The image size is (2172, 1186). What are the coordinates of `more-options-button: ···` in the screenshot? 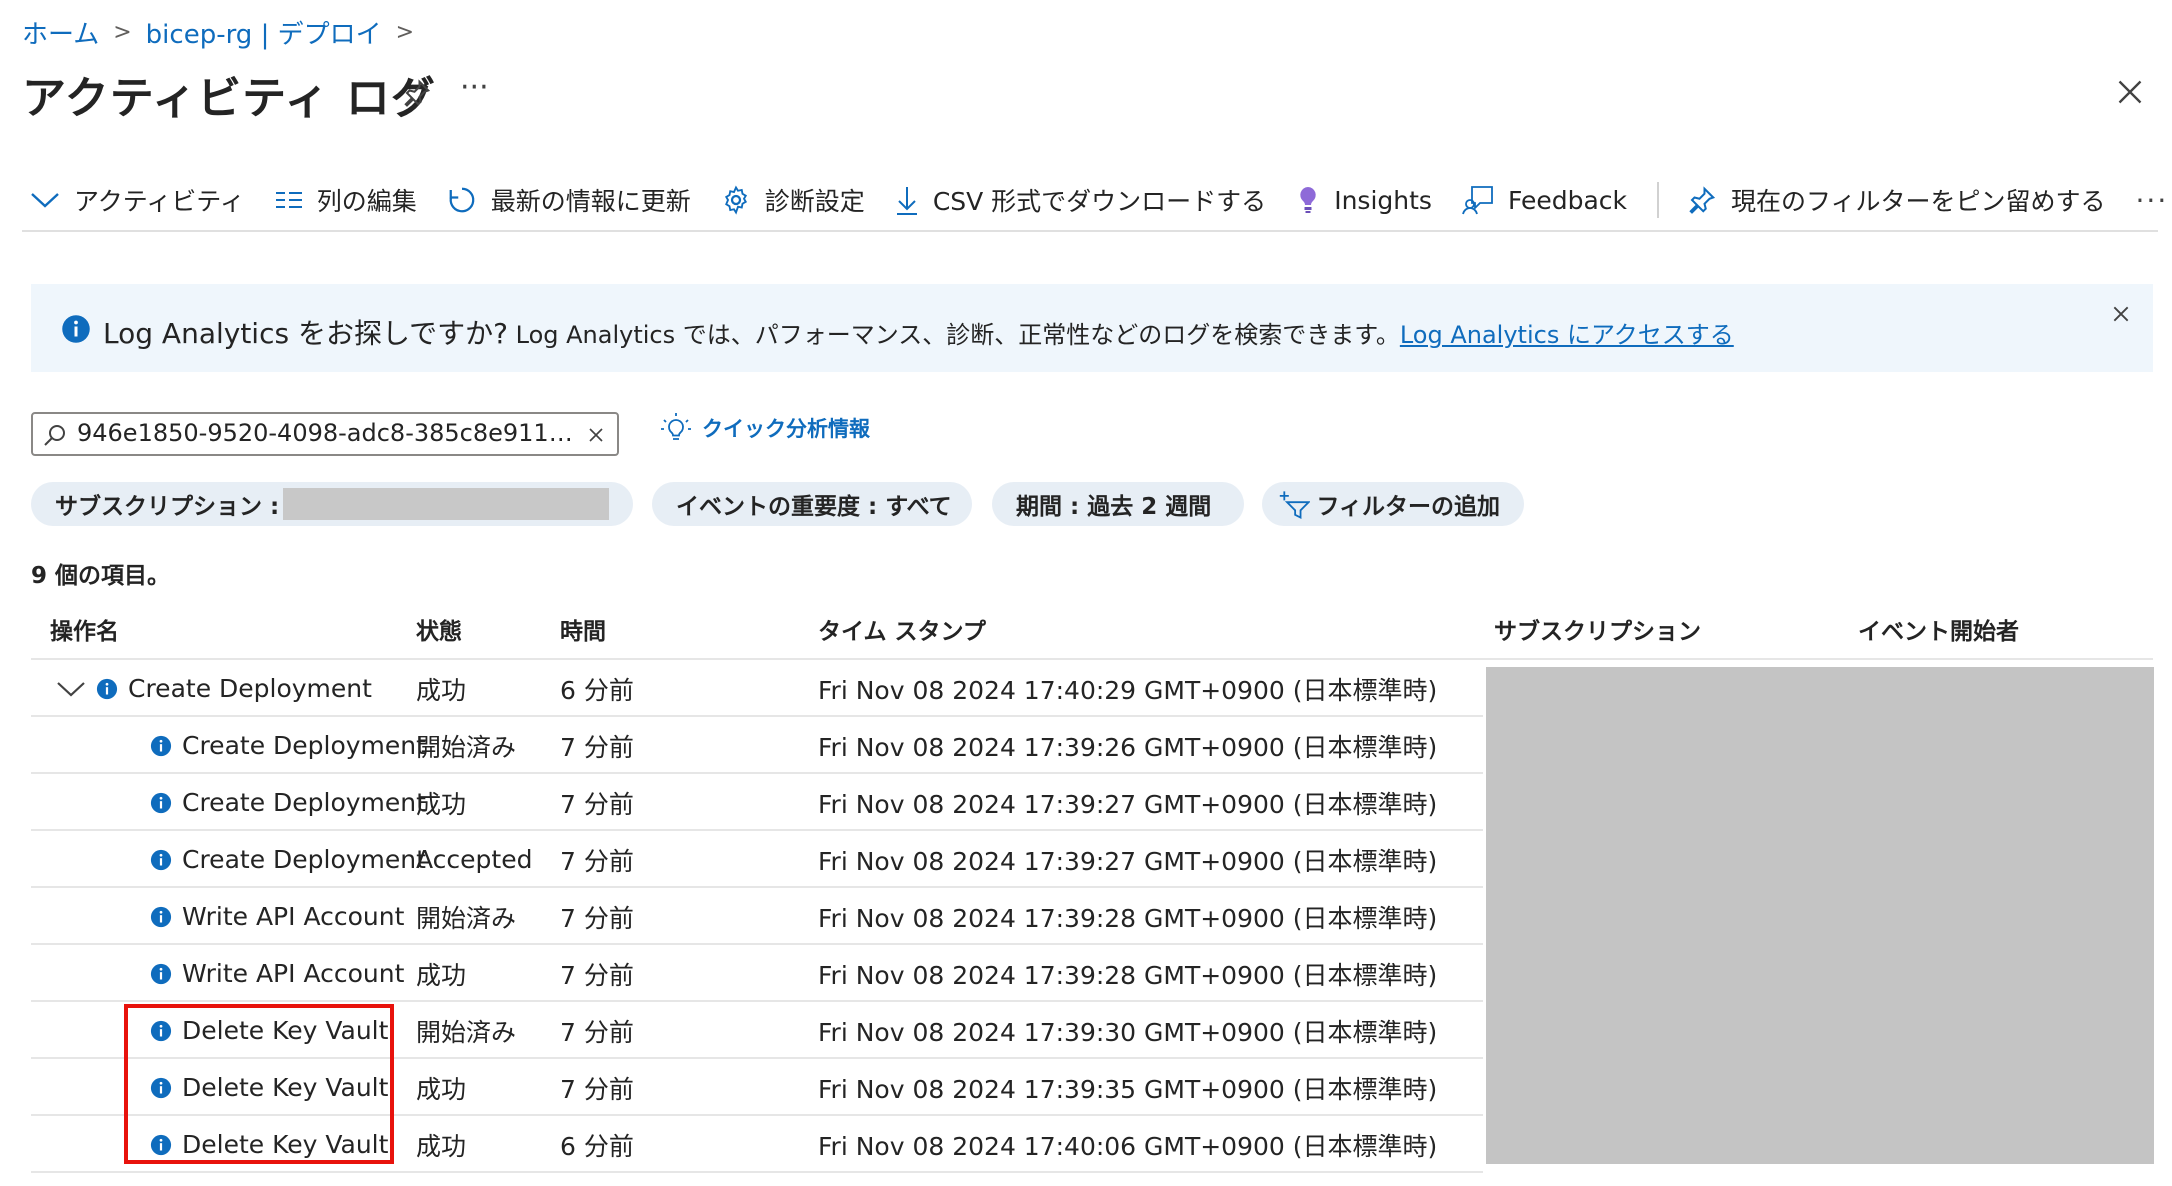 It's located at (474, 87).